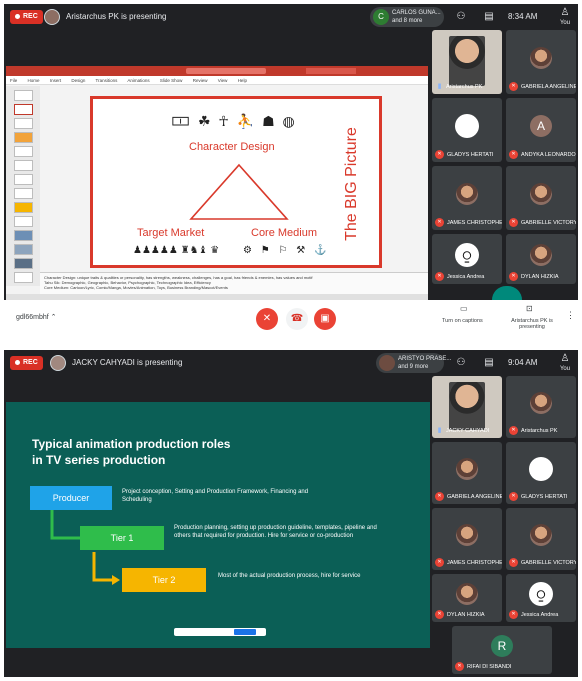 This screenshot has height=681, width=582. I want to click on participant-name-text: JAMES CHRISTOPHER, so click(474, 562).